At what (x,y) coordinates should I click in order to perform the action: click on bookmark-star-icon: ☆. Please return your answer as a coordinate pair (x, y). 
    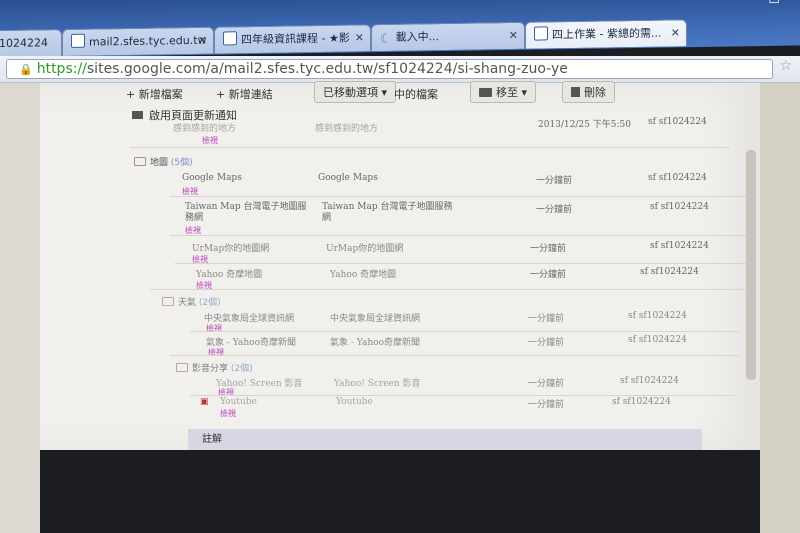
    Looking at the image, I should click on (785, 66).